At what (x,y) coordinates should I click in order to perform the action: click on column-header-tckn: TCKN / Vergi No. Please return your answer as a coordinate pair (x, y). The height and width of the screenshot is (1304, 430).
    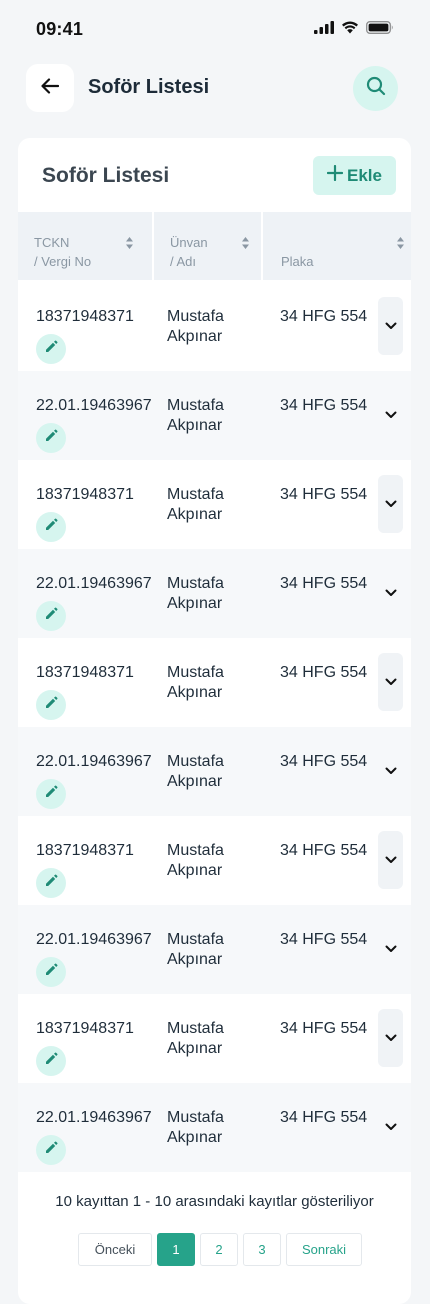
    Looking at the image, I should click on (85, 246).